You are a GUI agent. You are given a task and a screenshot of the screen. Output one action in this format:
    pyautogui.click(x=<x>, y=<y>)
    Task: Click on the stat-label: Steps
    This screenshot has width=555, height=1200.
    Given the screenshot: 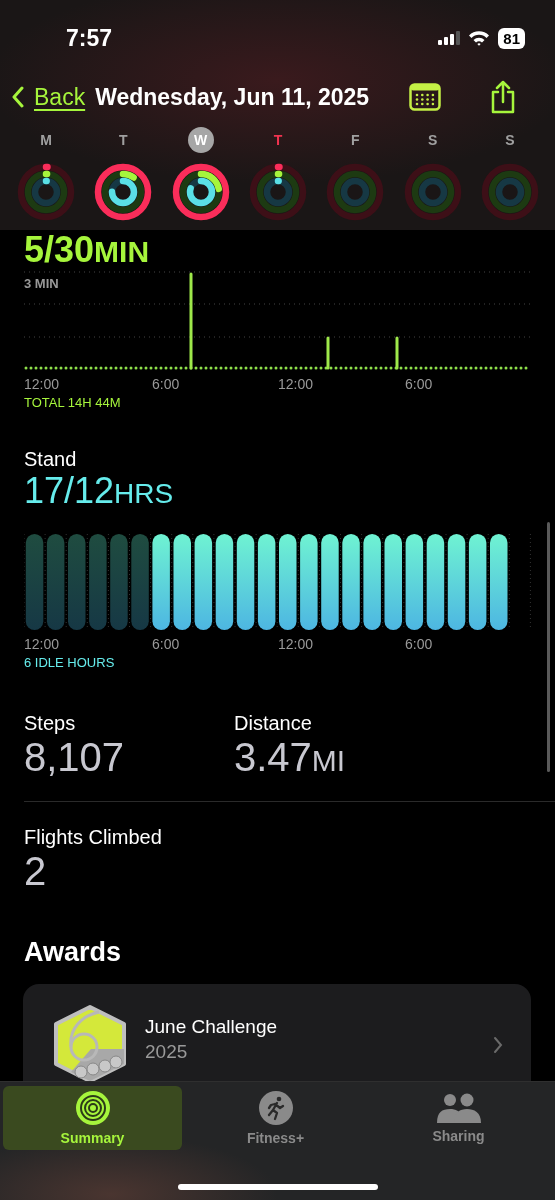 What is the action you would take?
    pyautogui.click(x=50, y=723)
    